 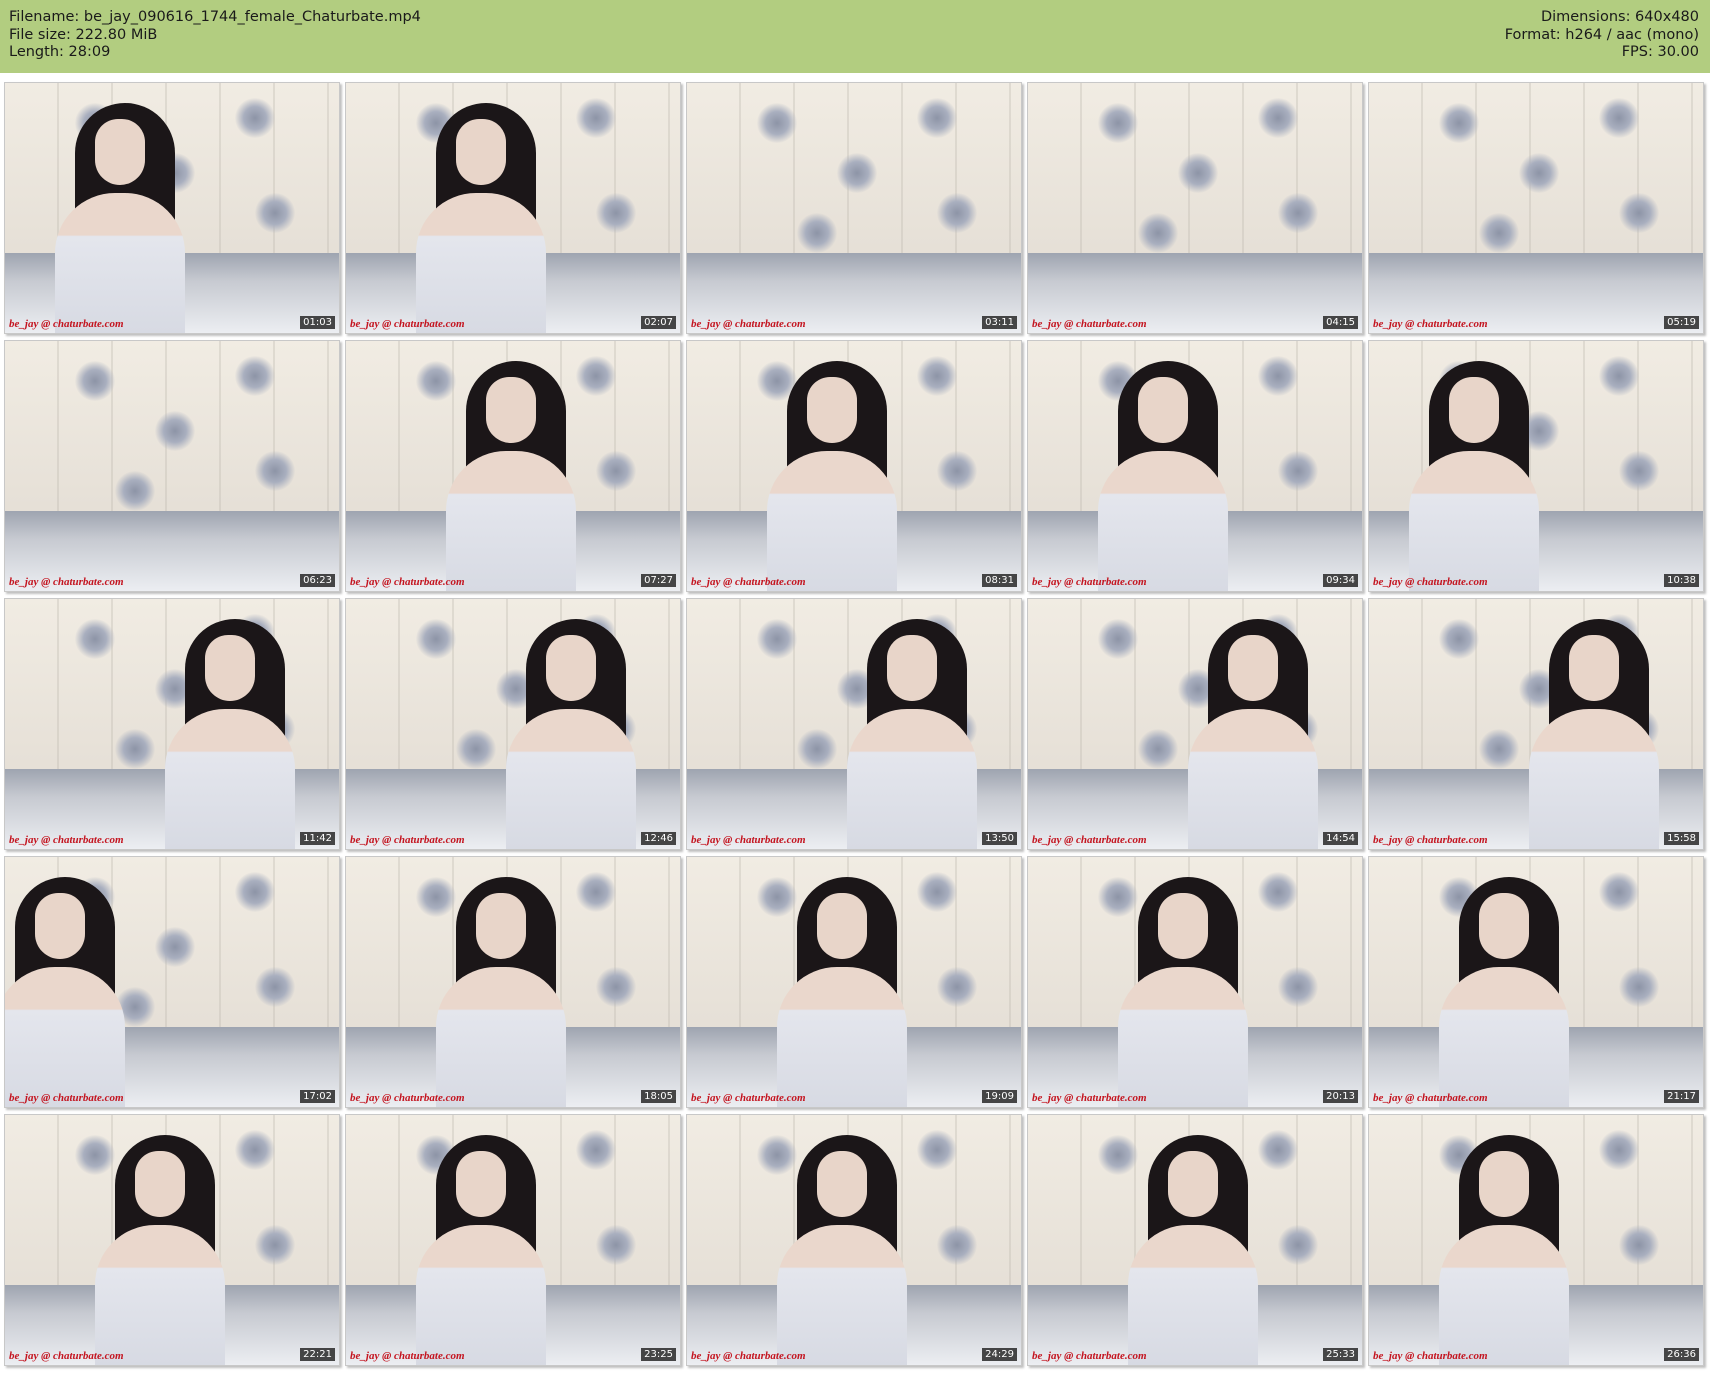 What do you see at coordinates (172, 724) in the screenshot?
I see `video-thumbnail: be_jay @ chaturbate.com 11:42` at bounding box center [172, 724].